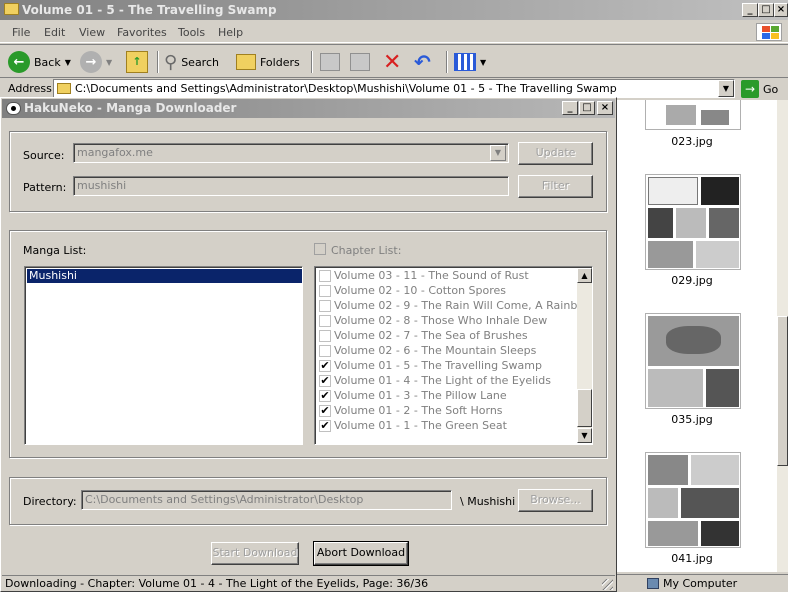 This screenshot has height=592, width=788. What do you see at coordinates (607, 584) in the screenshot?
I see `resize-grip-icon` at bounding box center [607, 584].